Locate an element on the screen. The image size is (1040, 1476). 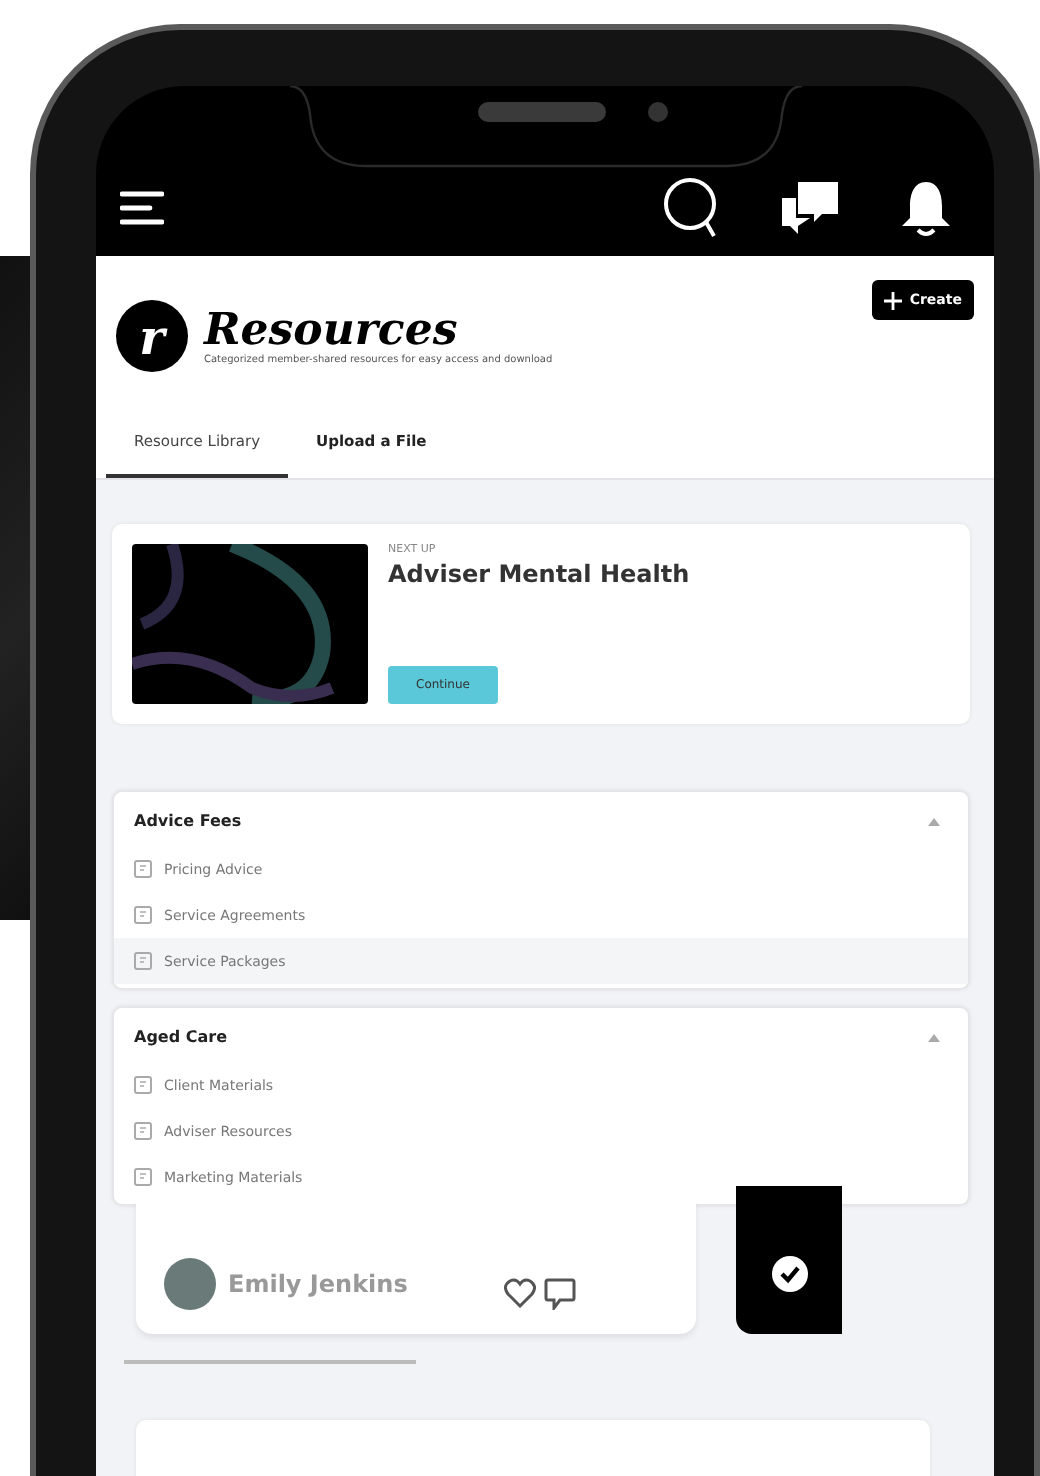
heart-icon is located at coordinates (520, 1293).